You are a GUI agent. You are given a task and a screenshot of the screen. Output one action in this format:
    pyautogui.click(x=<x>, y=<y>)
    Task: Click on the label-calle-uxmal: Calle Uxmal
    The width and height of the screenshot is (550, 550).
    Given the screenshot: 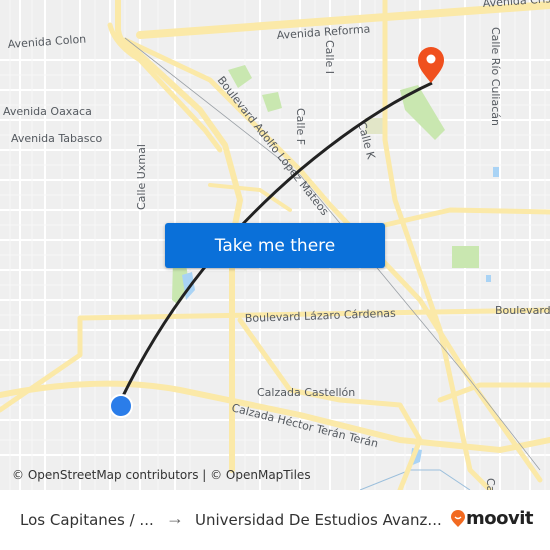 What is the action you would take?
    pyautogui.click(x=141, y=177)
    